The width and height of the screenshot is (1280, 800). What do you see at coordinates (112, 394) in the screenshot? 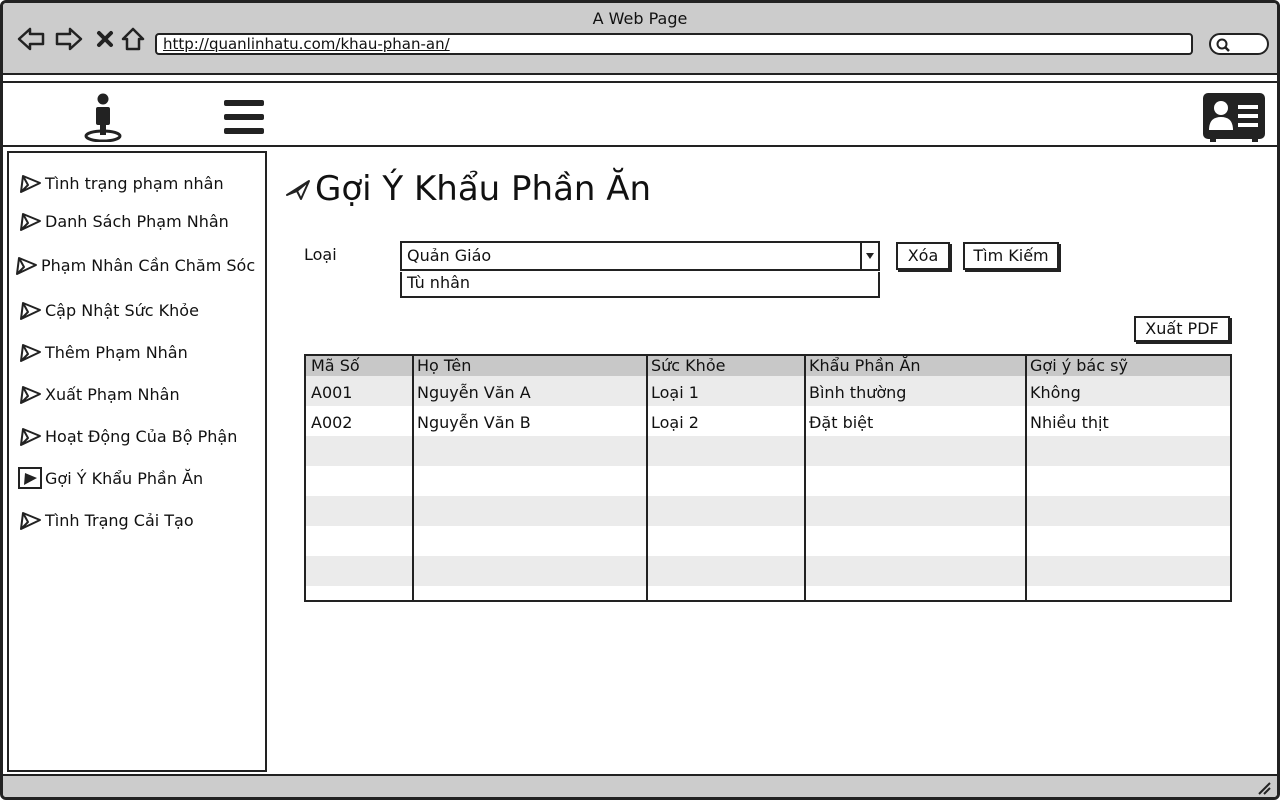
I see `sidebar-item-label: Xuất Phạm Nhân` at bounding box center [112, 394].